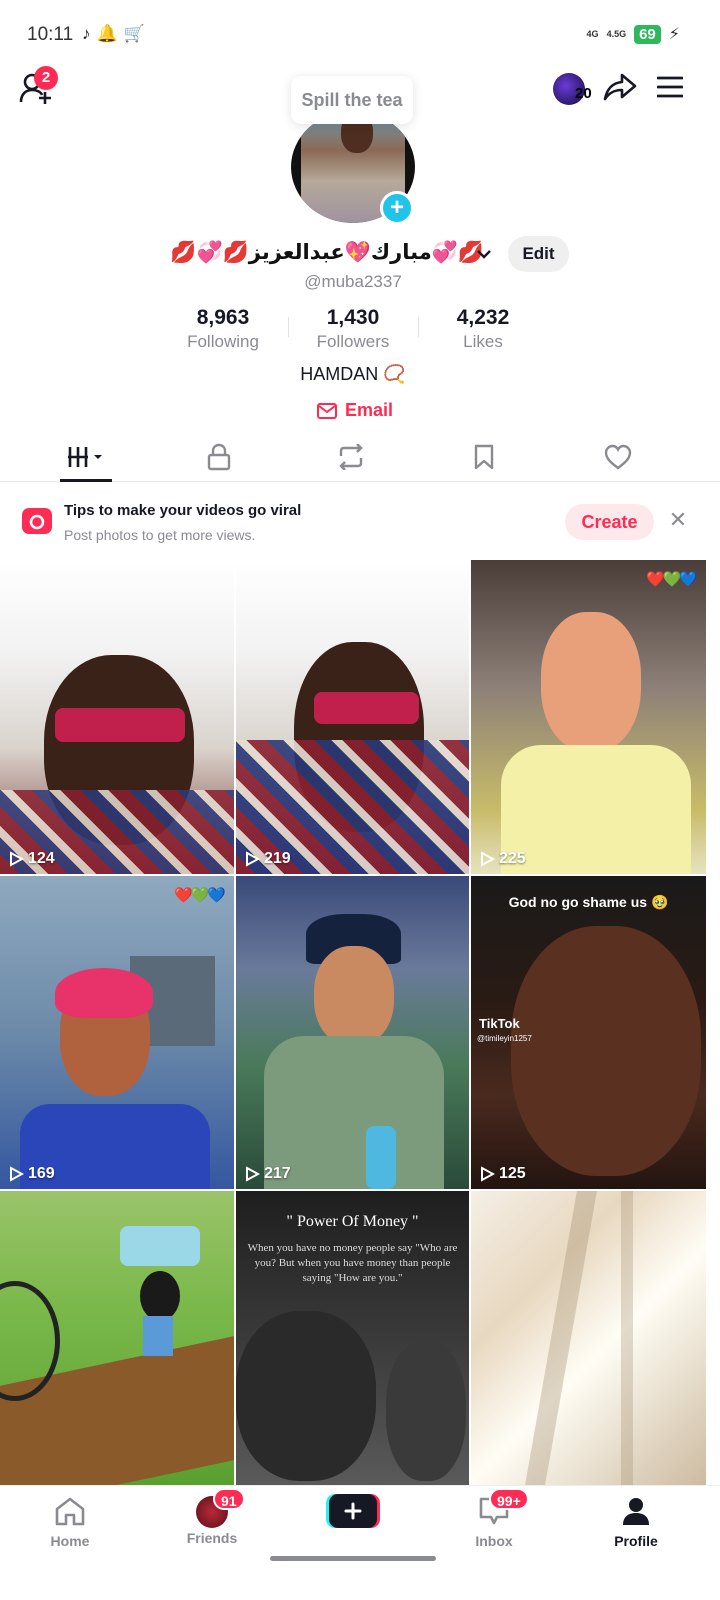  I want to click on cart-icon: 🛒, so click(134, 33).